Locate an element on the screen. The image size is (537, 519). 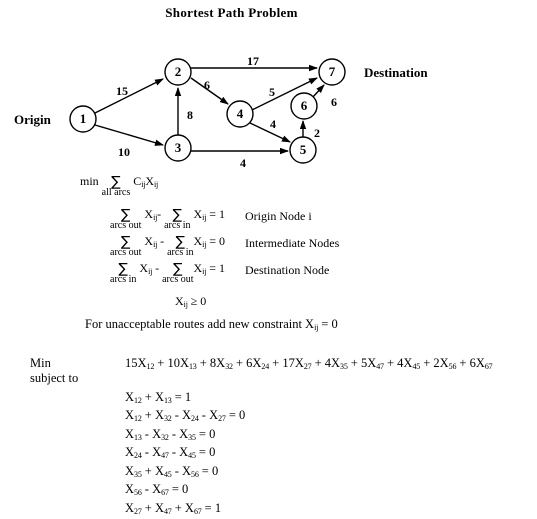
nonneg-var: X is located at coordinates (179, 301).